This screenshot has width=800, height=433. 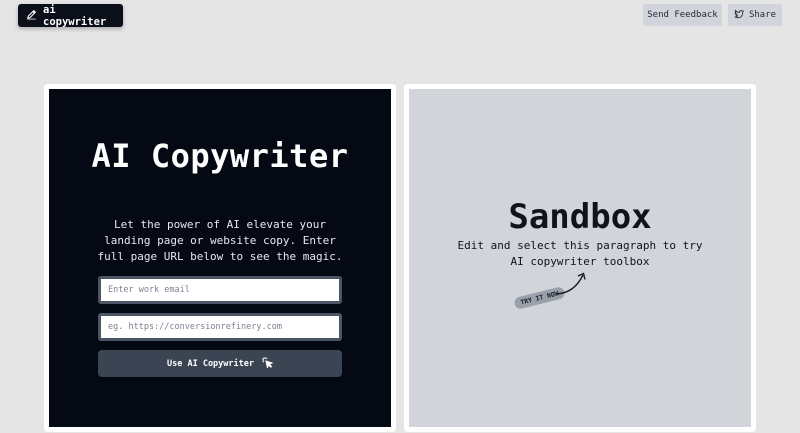 I want to click on send-feedback-button: Send Feedback, so click(x=682, y=15).